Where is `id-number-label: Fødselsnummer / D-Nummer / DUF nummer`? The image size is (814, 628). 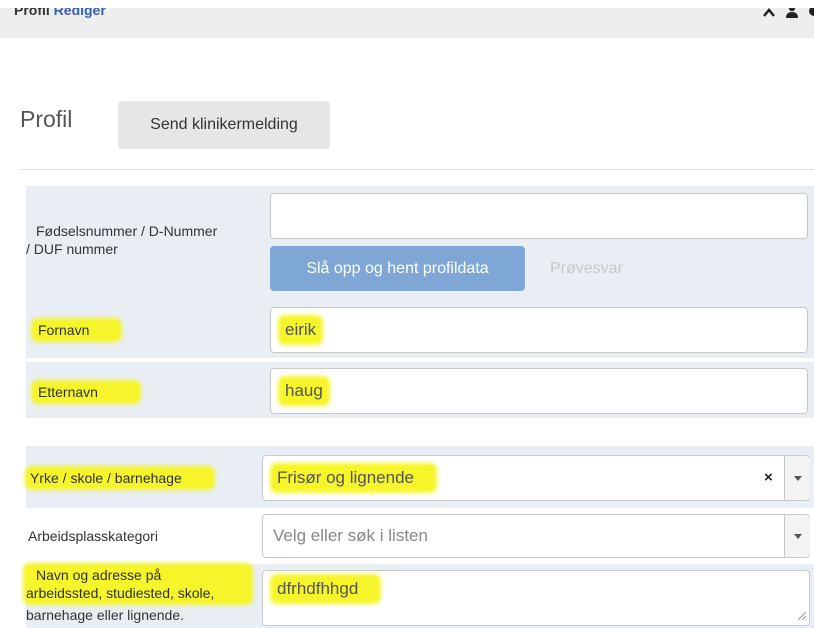 id-number-label: Fødselsnummer / D-Nummer / DUF nummer is located at coordinates (122, 240).